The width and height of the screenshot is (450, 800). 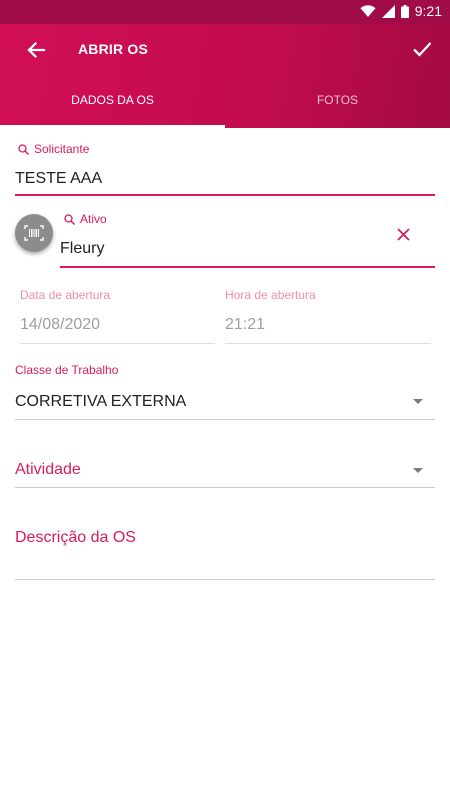 I want to click on arrow-left-icon, so click(x=36, y=50).